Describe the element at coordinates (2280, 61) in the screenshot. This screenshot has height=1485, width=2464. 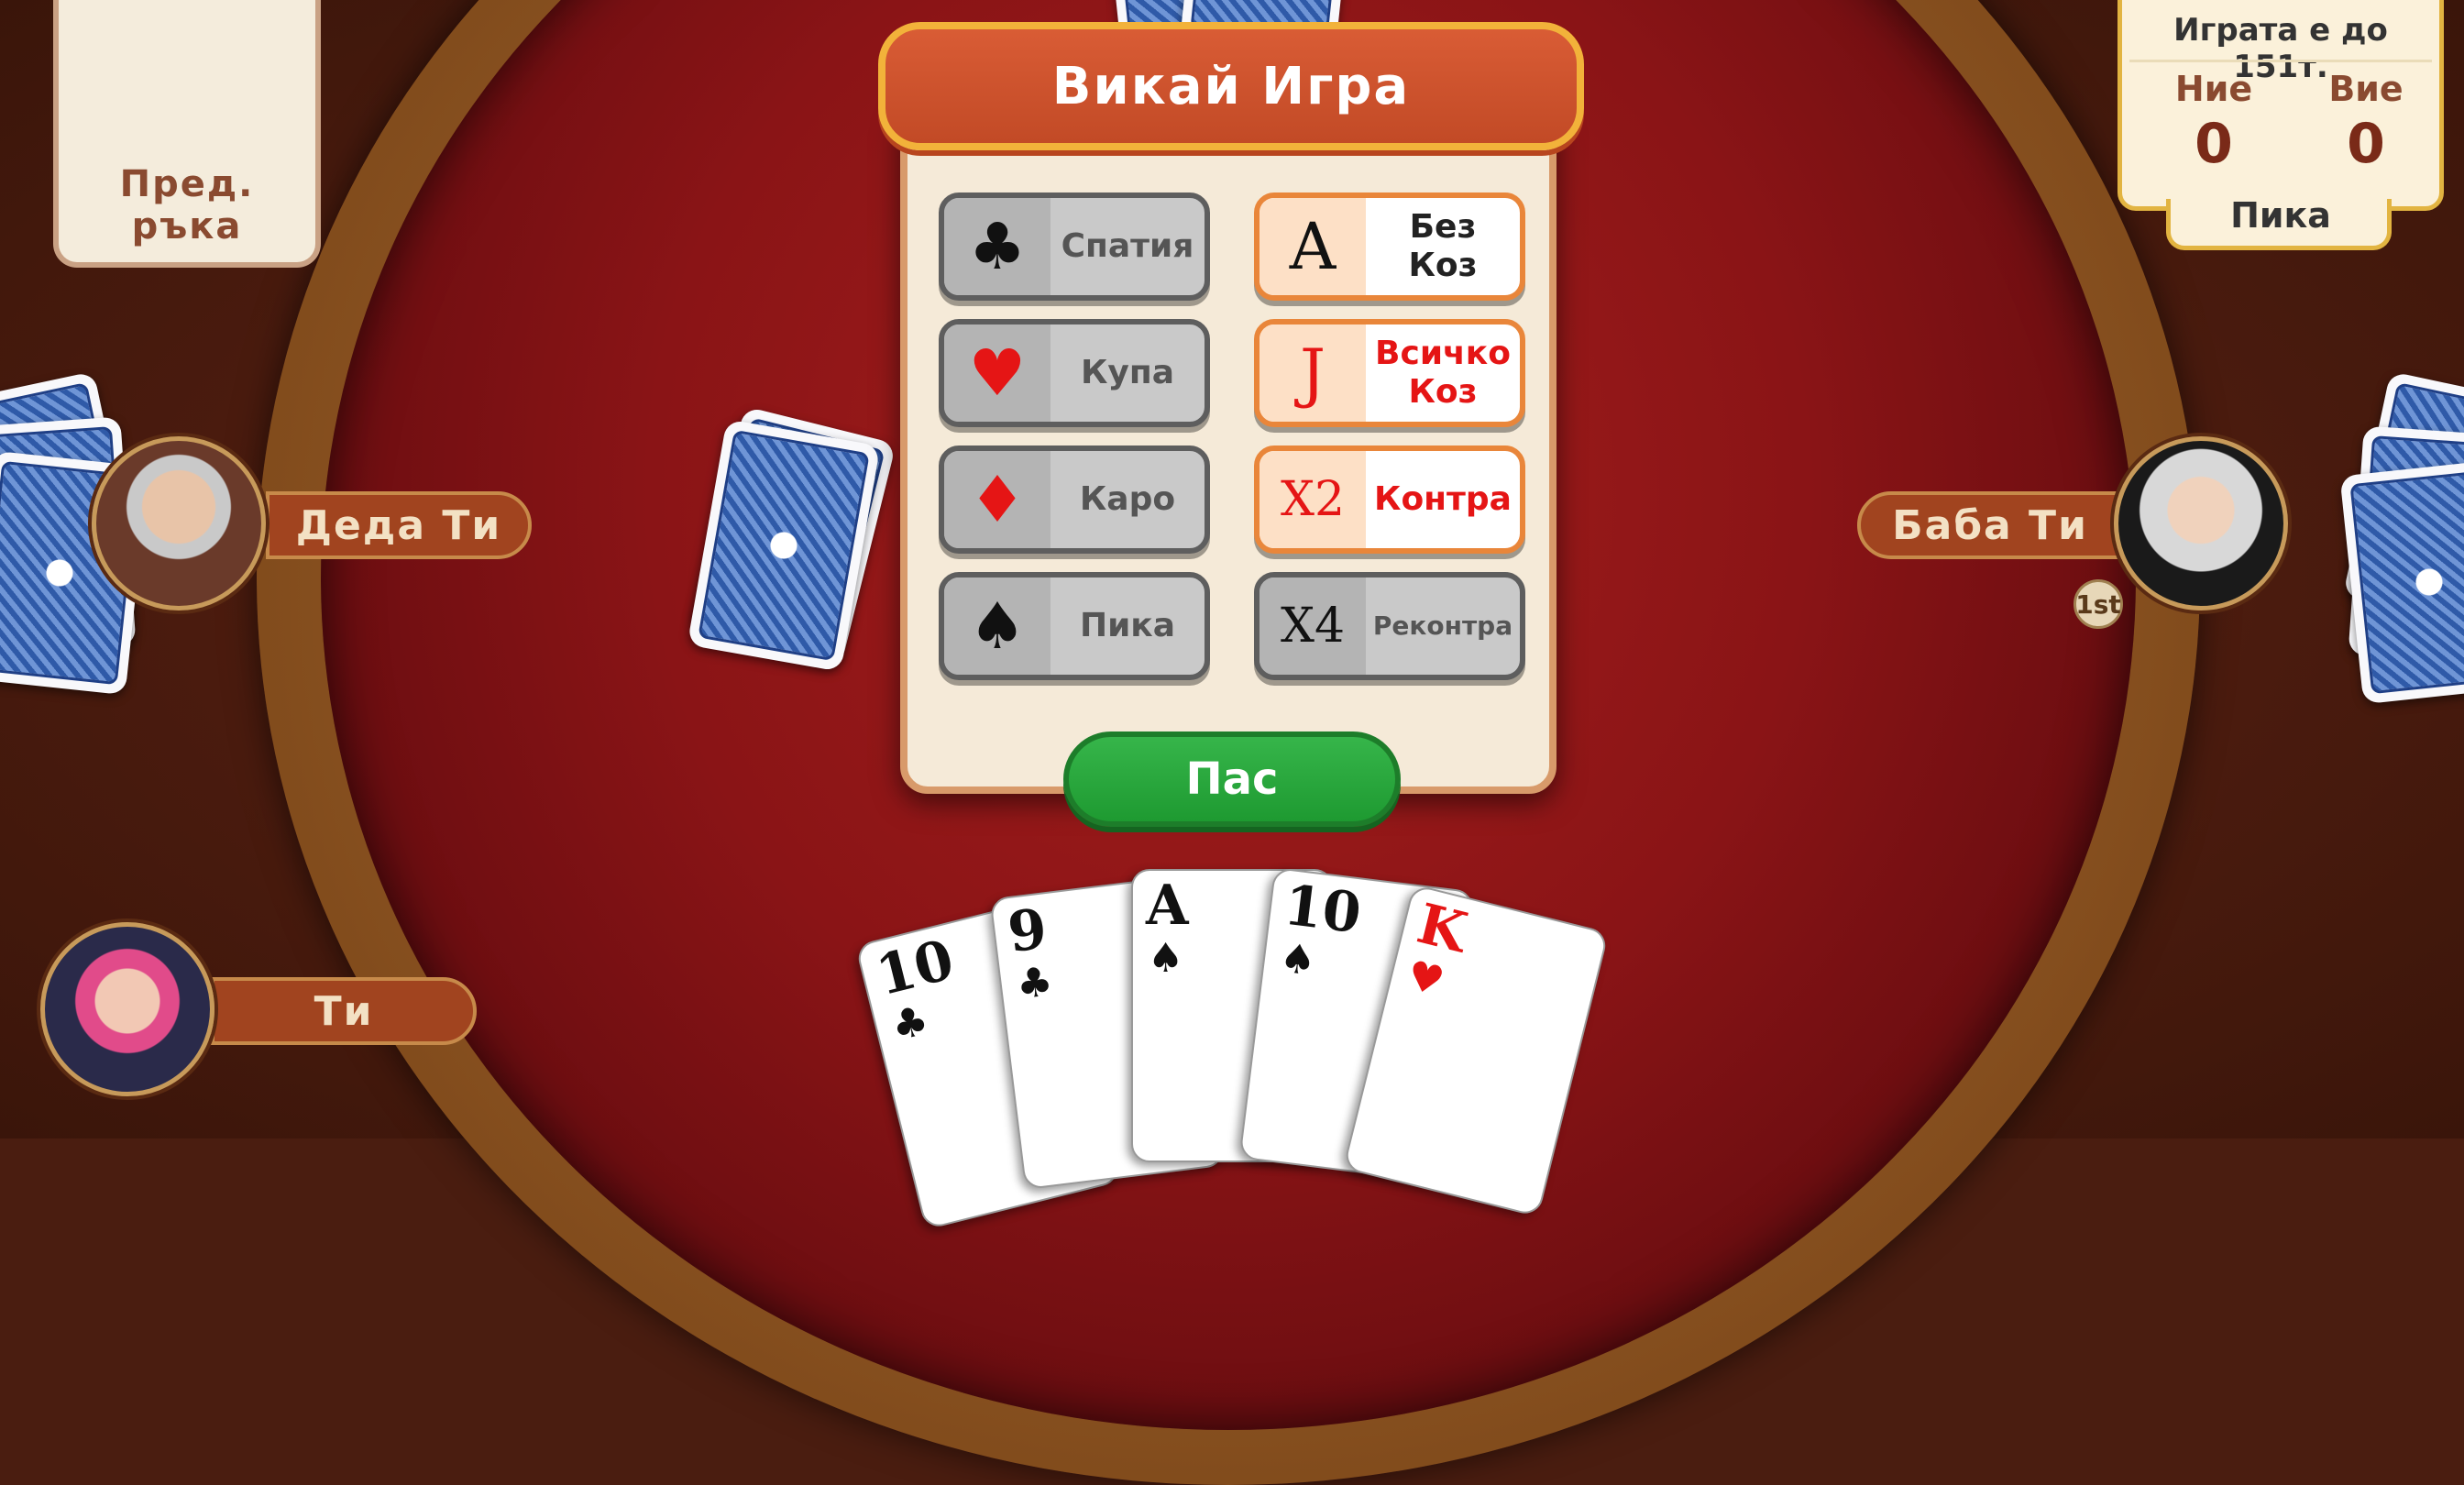
I see `score-divider` at that location.